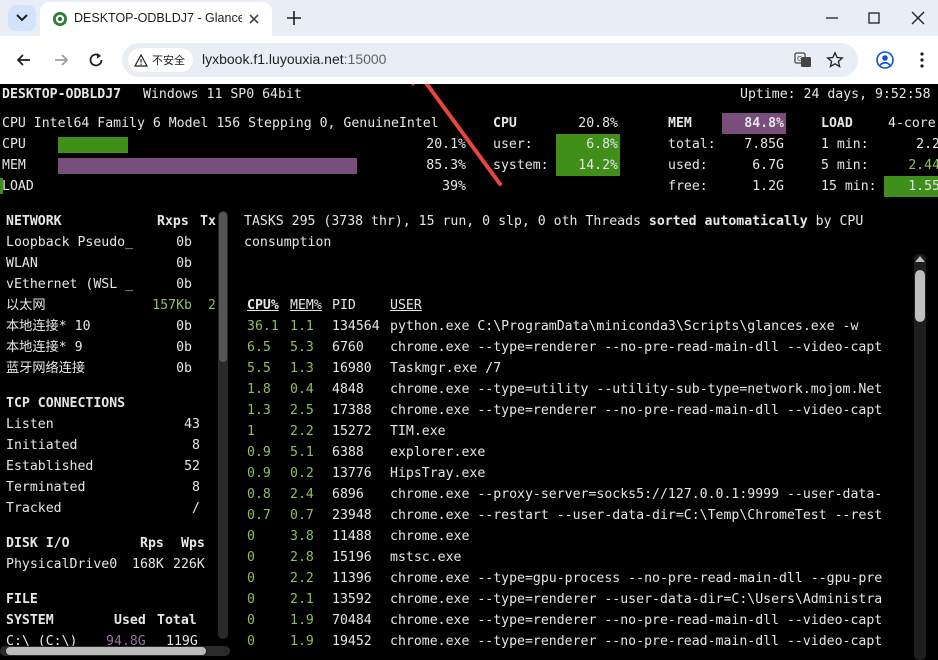  What do you see at coordinates (302, 431) in the screenshot?
I see `process-mem: 2.2` at bounding box center [302, 431].